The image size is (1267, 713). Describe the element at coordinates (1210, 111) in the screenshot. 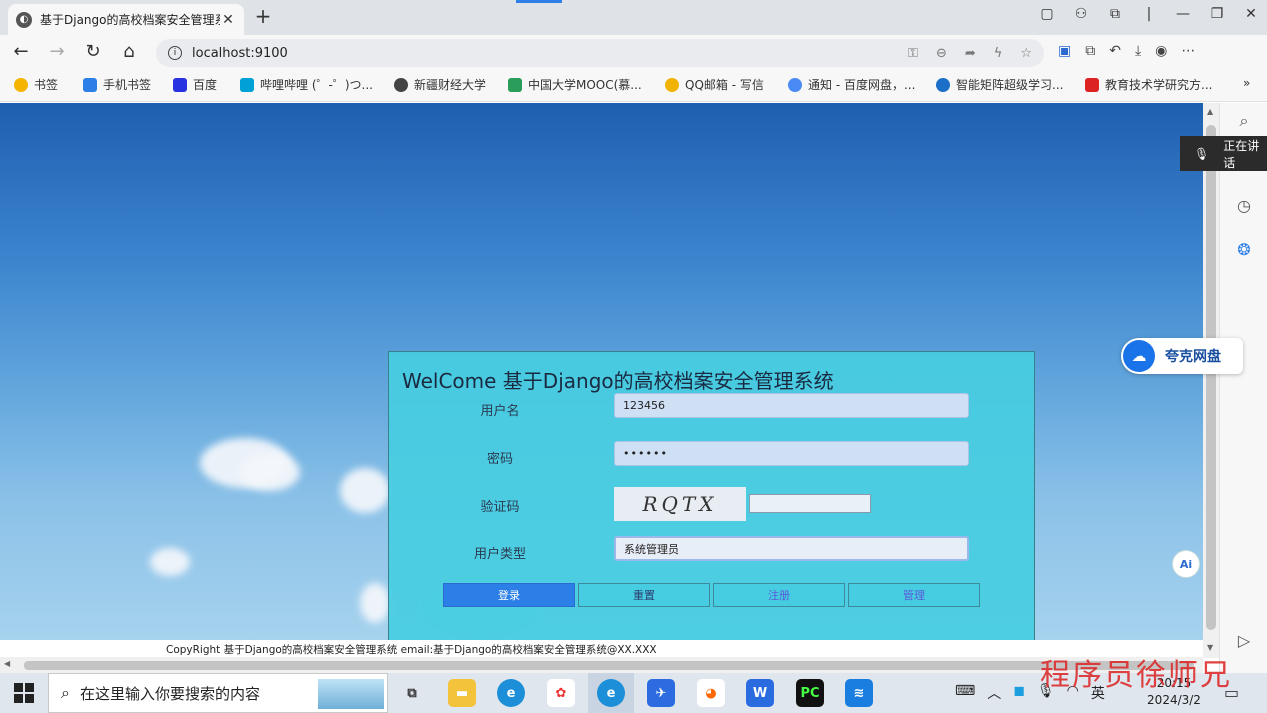

I see `scroll-up-icon: ▲` at that location.